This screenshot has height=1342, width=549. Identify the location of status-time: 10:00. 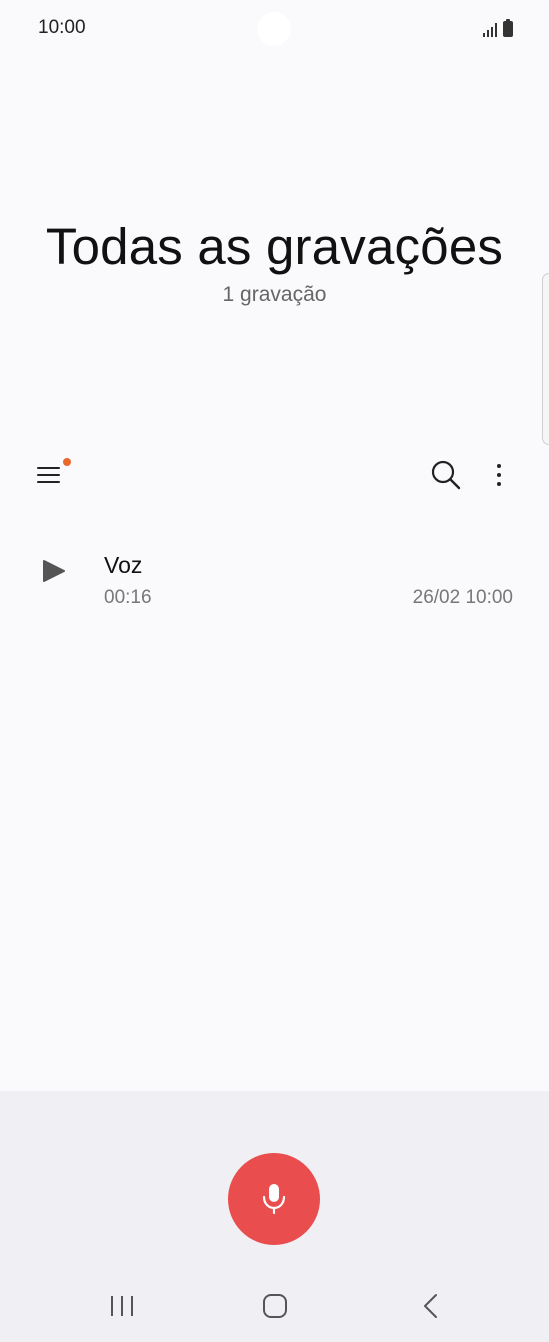
(62, 27).